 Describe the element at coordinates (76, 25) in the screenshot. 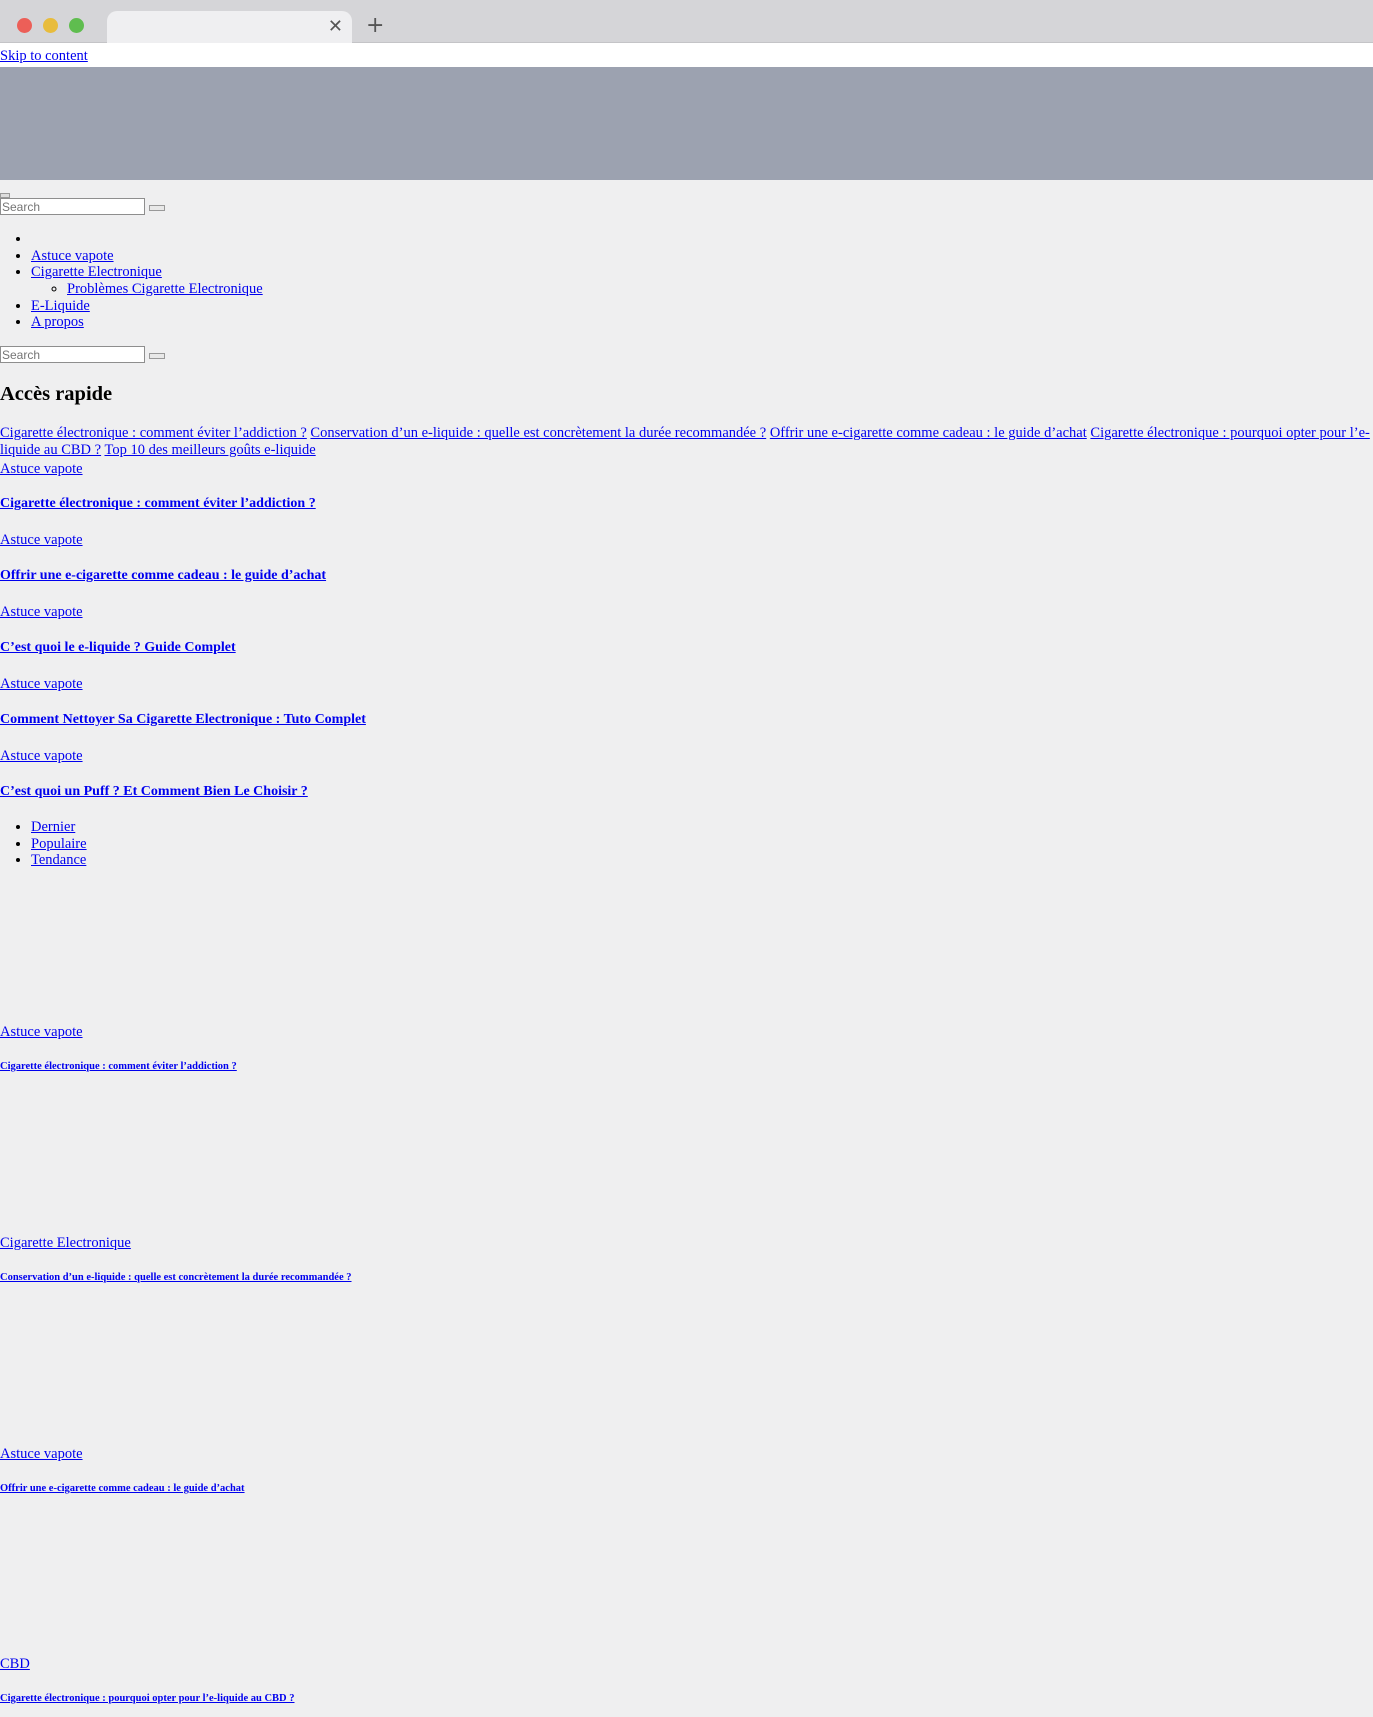

I see `maximize-window-button` at that location.